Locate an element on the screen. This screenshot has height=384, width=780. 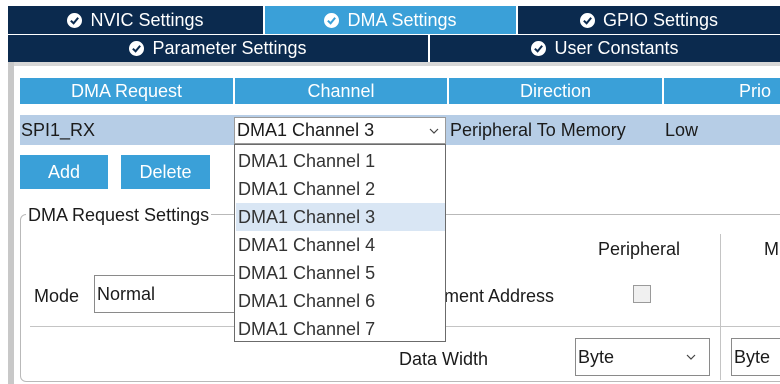
column-header-priority: Prio is located at coordinates (722, 91).